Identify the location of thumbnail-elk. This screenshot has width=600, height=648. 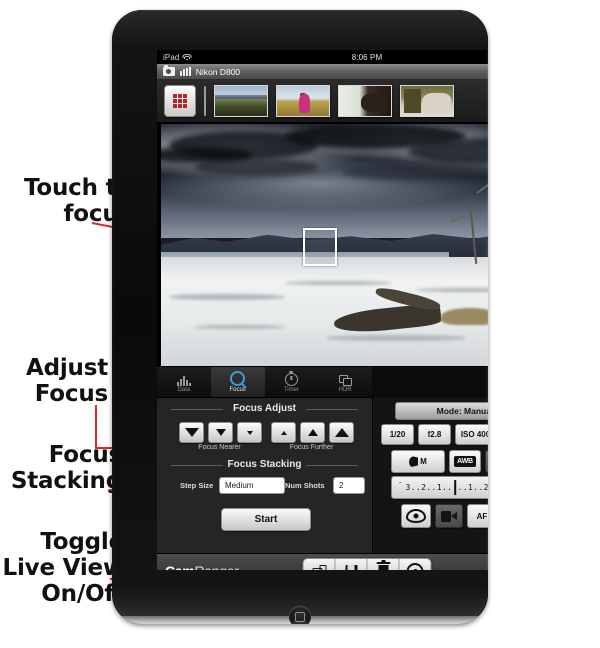
(426, 101).